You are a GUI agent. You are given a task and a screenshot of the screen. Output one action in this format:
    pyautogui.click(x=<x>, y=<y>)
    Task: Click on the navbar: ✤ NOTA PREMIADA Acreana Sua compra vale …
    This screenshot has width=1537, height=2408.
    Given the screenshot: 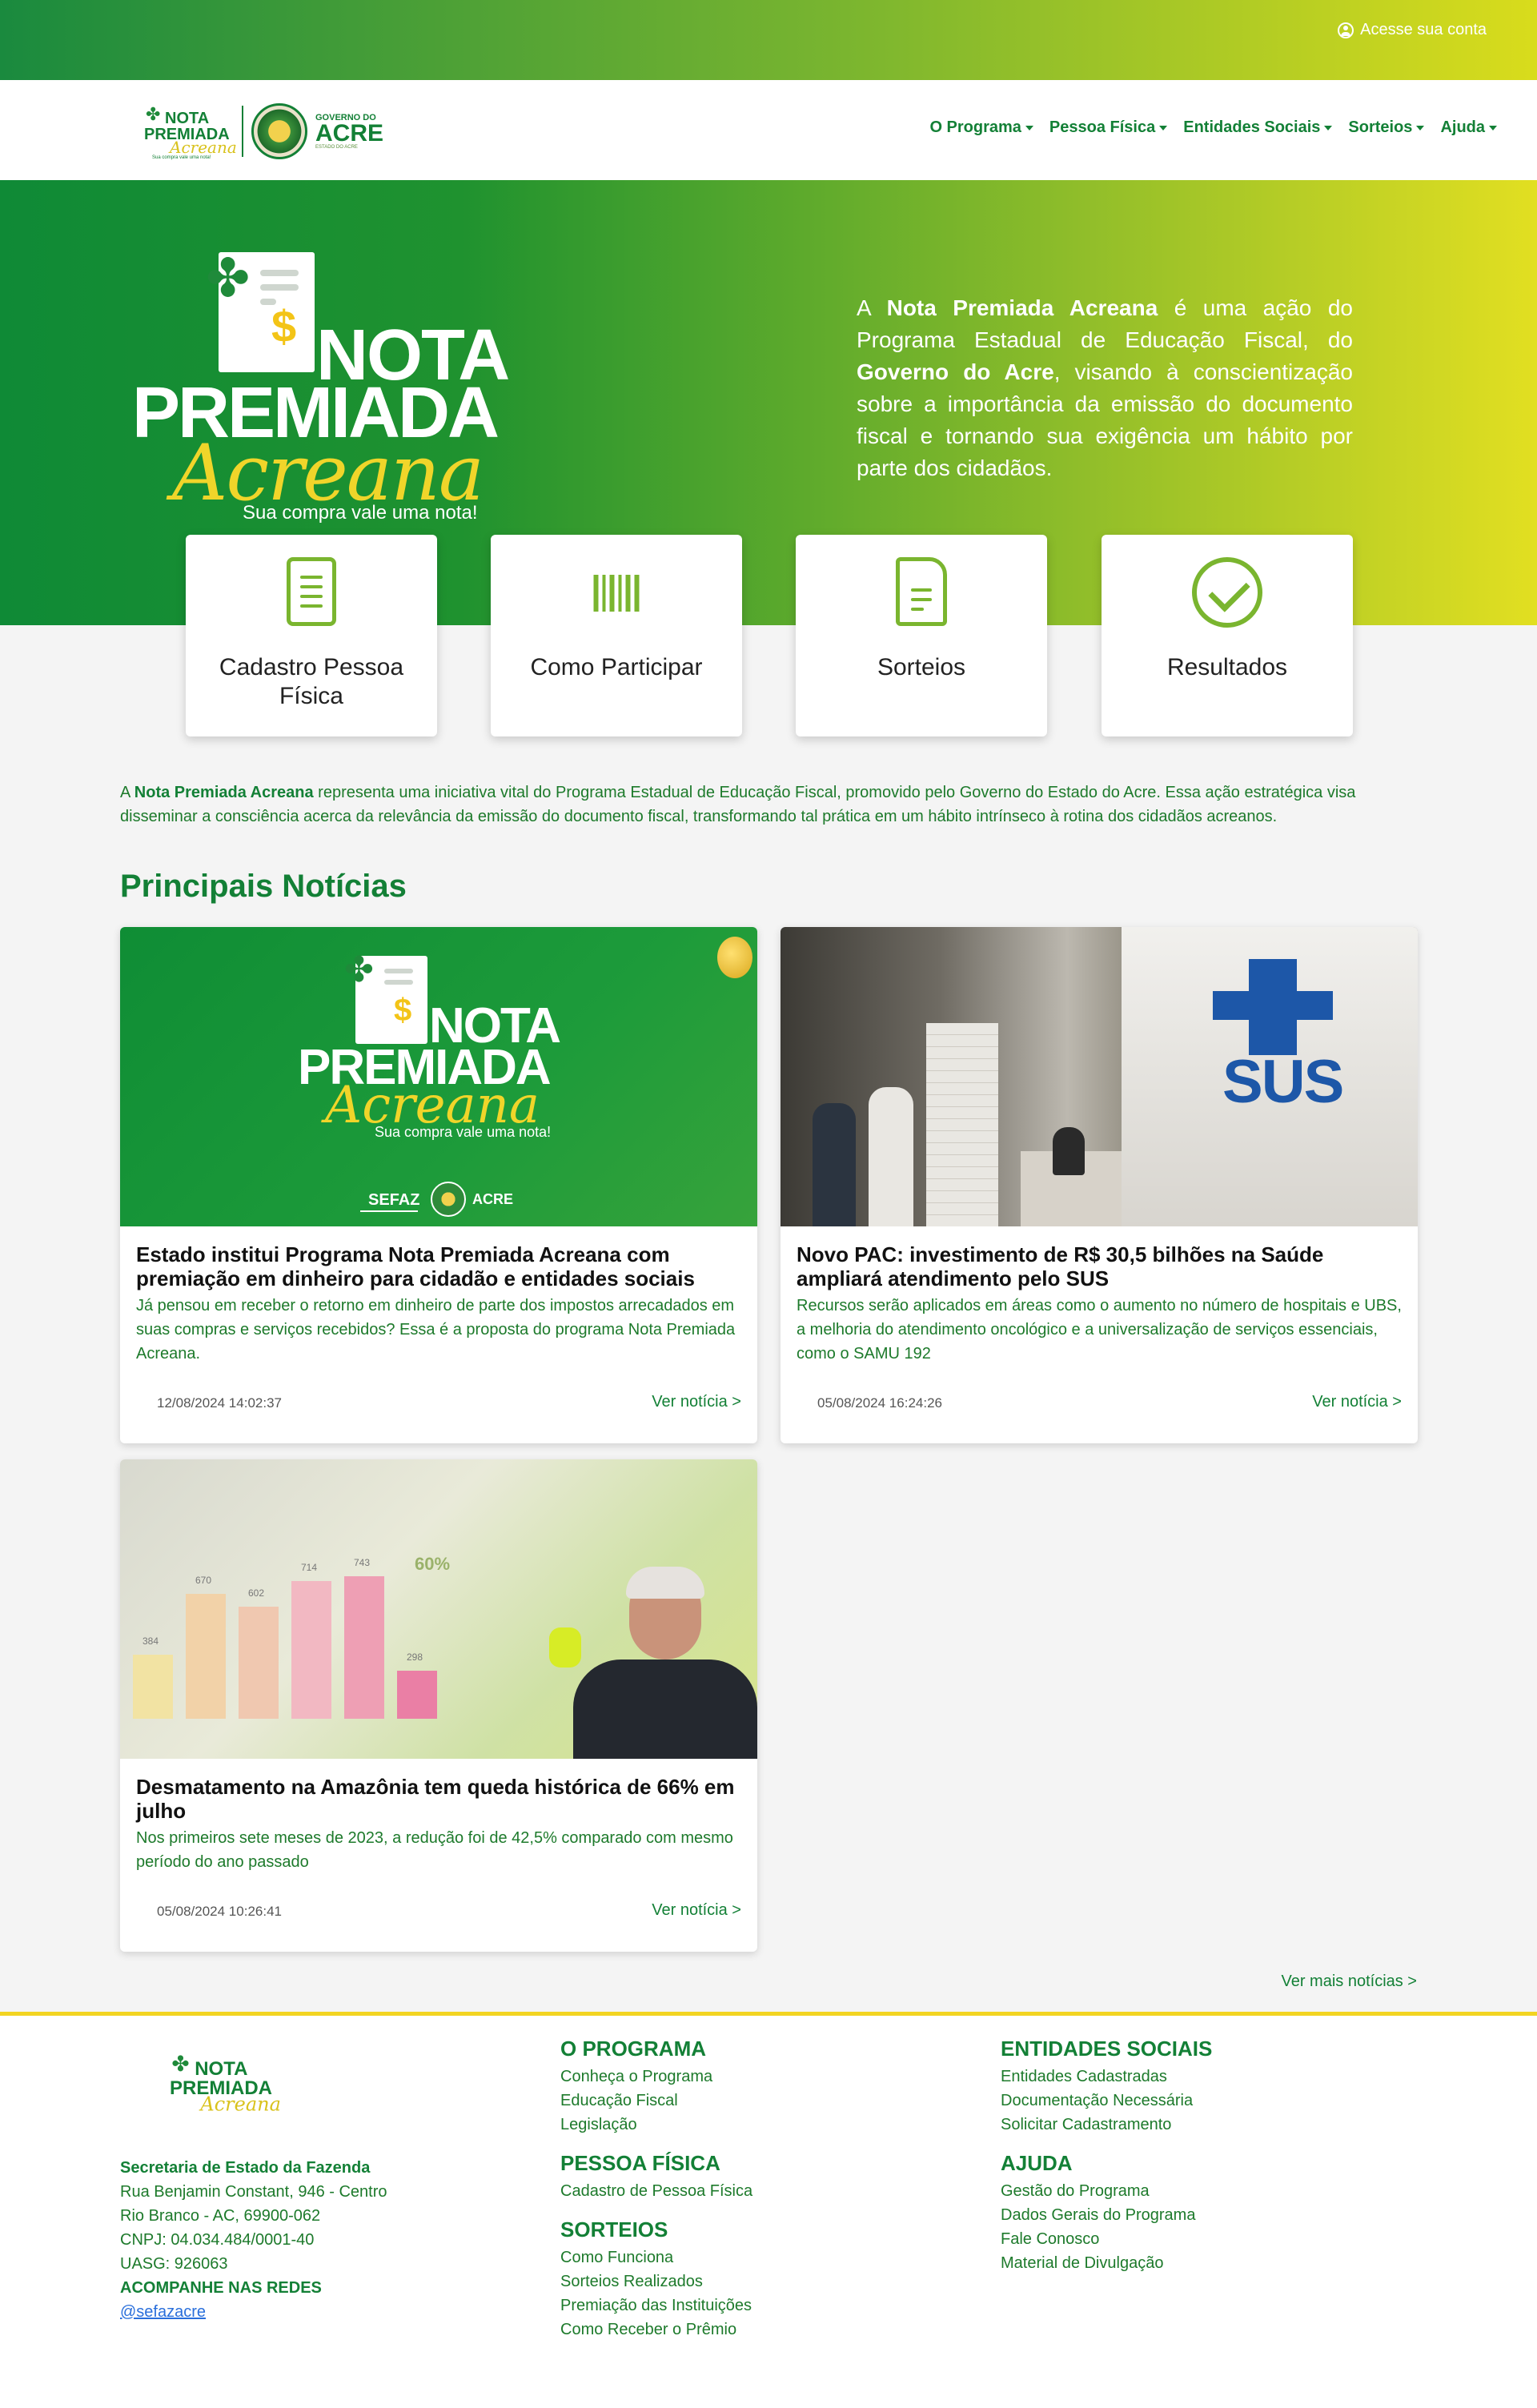 What is the action you would take?
    pyautogui.click(x=769, y=130)
    